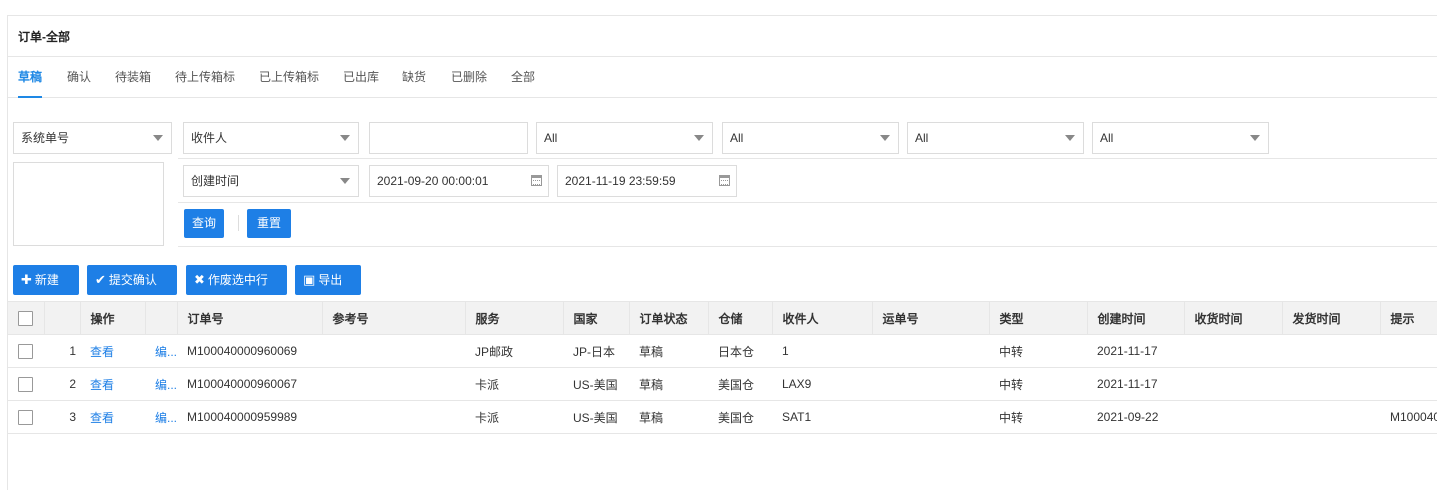 This screenshot has width=1437, height=490. What do you see at coordinates (551, 138) in the screenshot?
I see `filter-select-3-value: All` at bounding box center [551, 138].